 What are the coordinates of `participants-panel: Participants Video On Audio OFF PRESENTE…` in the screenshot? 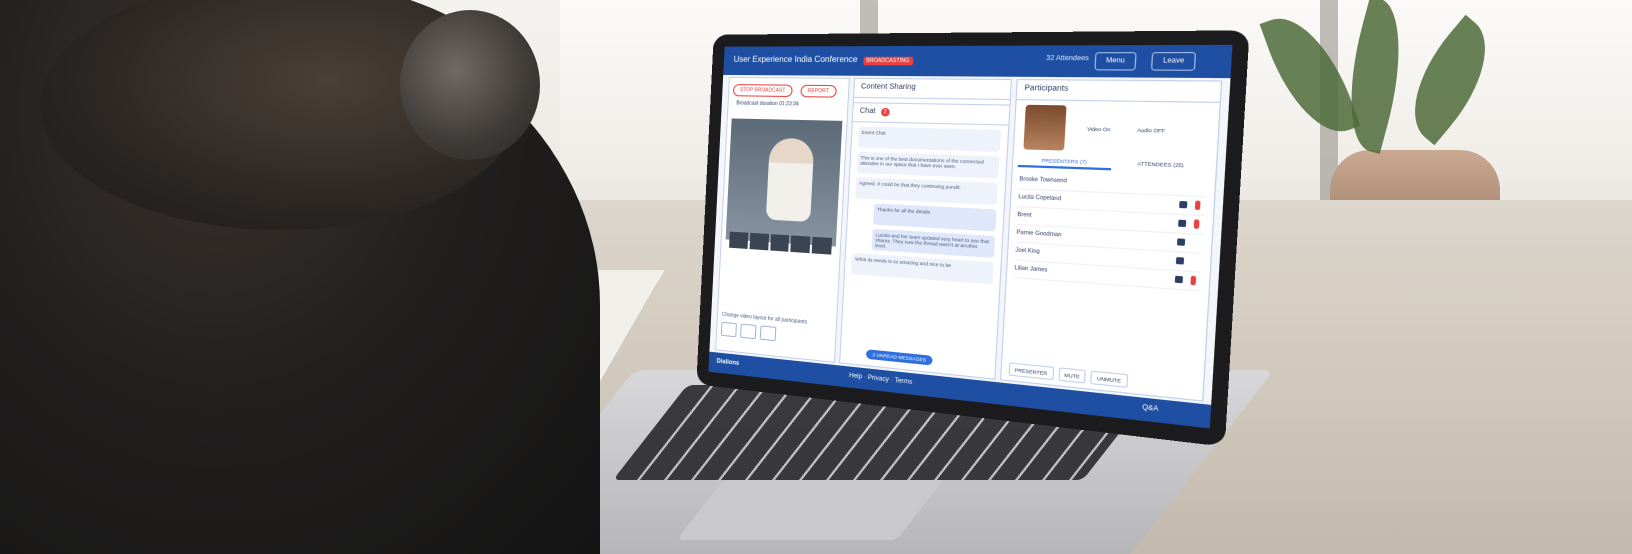 It's located at (1111, 240).